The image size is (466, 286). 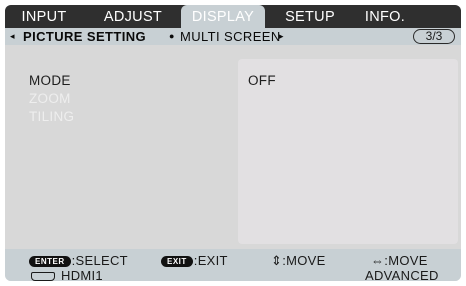 I want to click on submenu-bar: ◂ PICTURE SETTING ● MULTI SCREEN ▸ 3/3, so click(x=233, y=36).